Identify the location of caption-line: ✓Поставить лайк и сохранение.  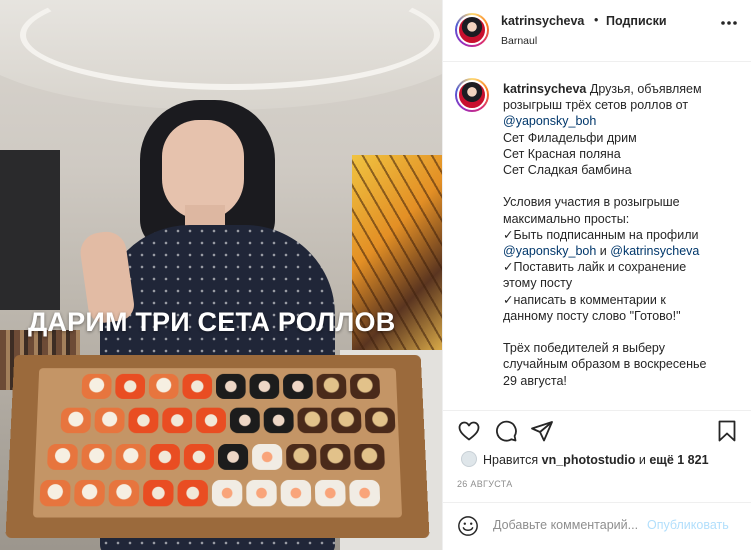
(622, 267).